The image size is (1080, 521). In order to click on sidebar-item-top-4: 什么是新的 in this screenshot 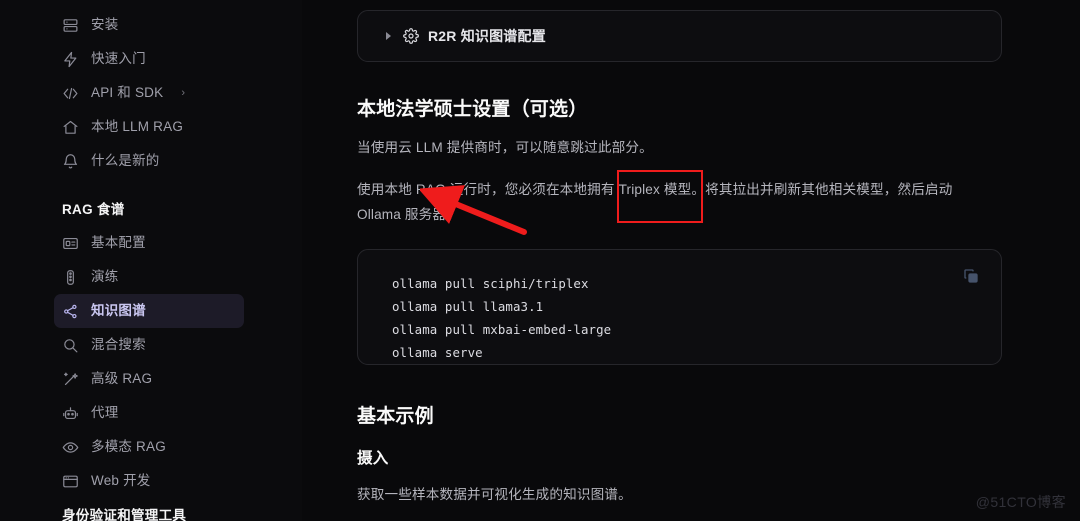, I will do `click(149, 161)`.